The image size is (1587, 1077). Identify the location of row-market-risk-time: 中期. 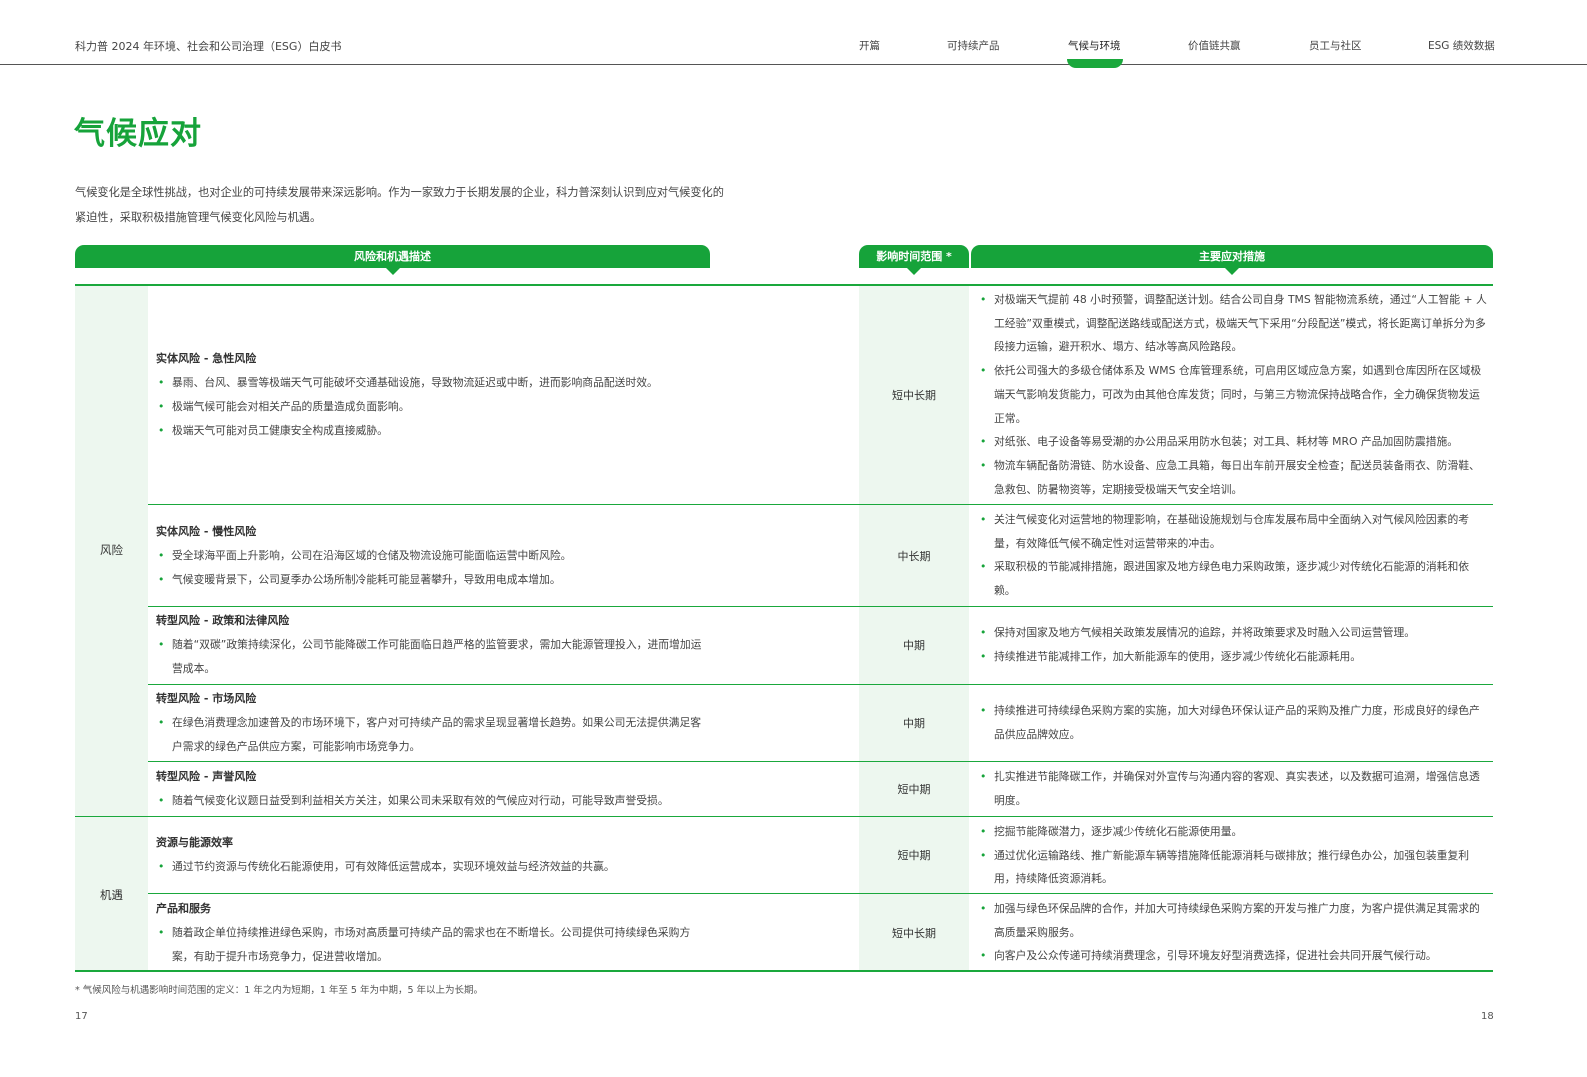
(914, 723).